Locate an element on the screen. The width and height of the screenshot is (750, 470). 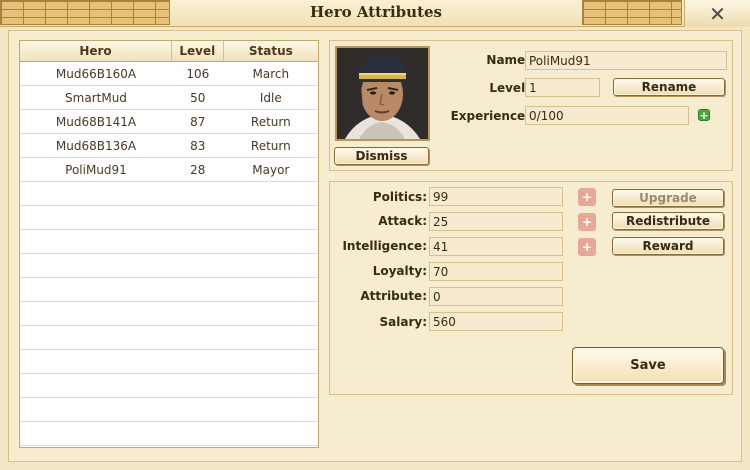
experience-label: Experience: is located at coordinates (490, 116).